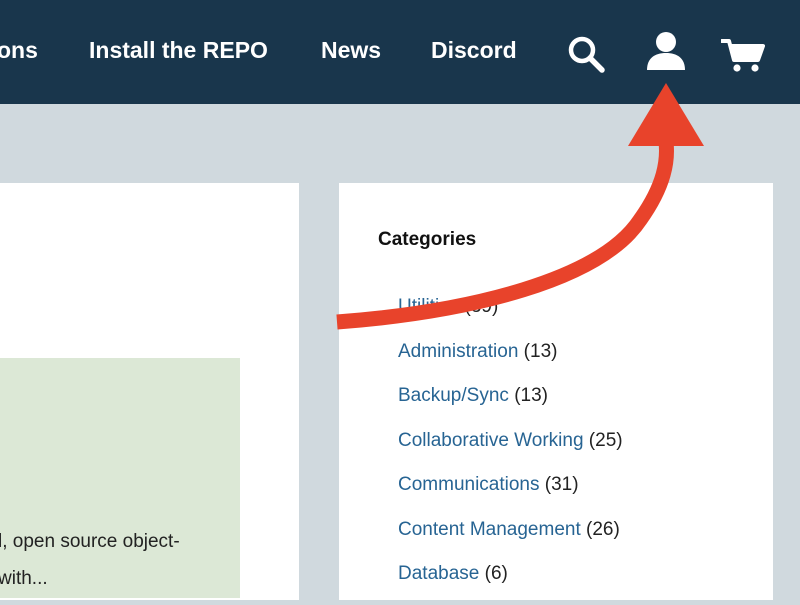  I want to click on category-link-communications: Communications, so click(469, 484).